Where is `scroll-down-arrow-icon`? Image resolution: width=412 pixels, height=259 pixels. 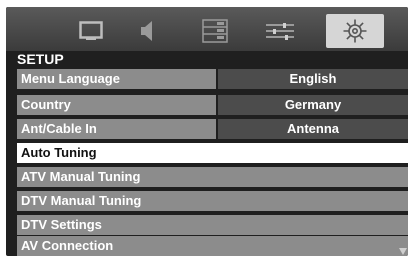 scroll-down-arrow-icon is located at coordinates (403, 251).